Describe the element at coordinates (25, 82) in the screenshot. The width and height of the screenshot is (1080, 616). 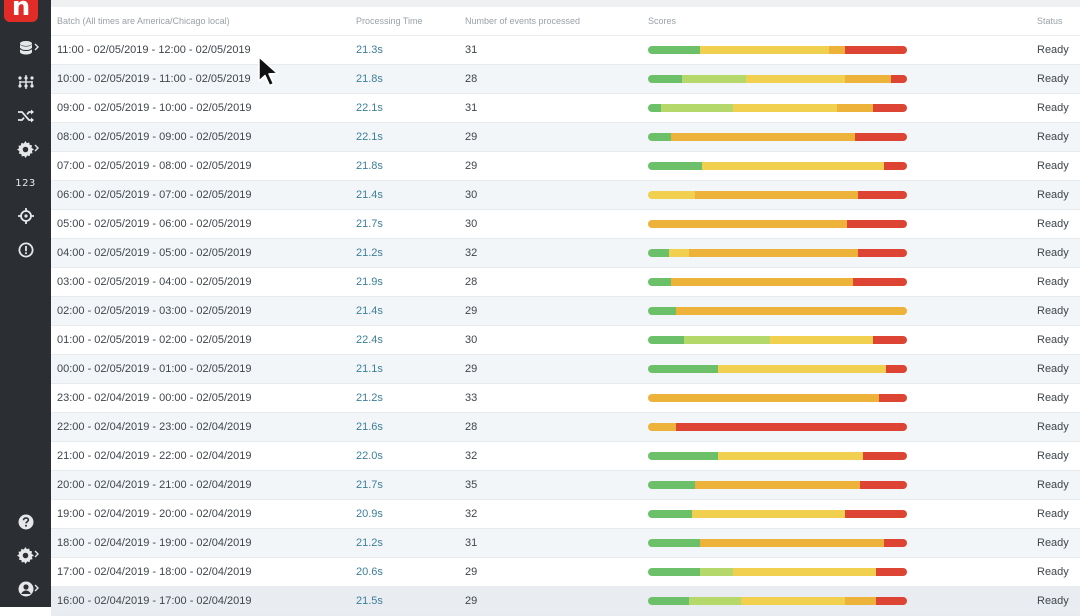
I see `sidebar-item-network` at that location.